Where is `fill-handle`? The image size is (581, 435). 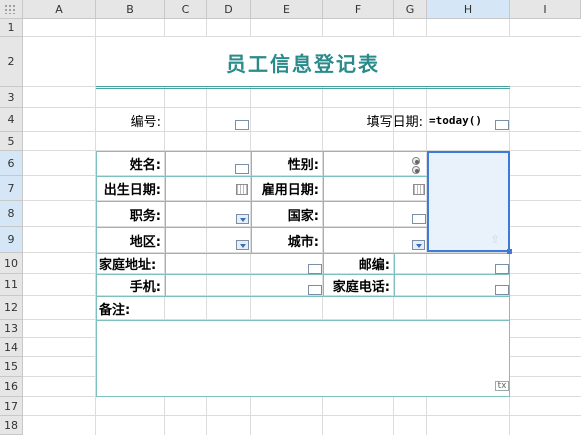
fill-handle is located at coordinates (509, 251).